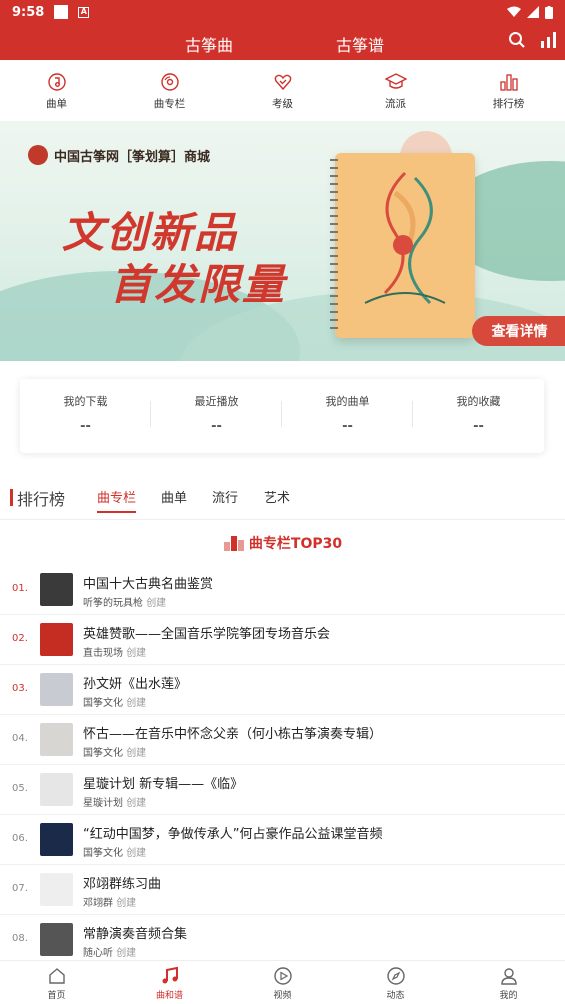 The width and height of the screenshot is (565, 1004). I want to click on item-subtitle: 邓翊群 创建, so click(109, 901).